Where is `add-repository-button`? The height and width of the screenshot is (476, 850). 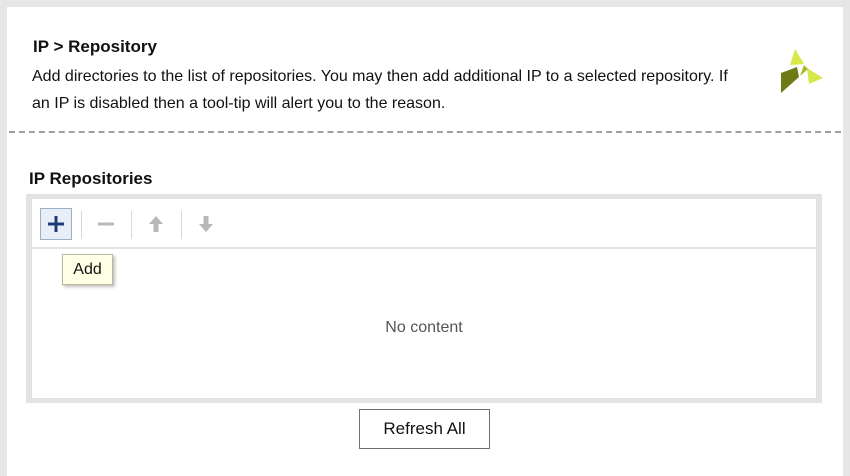 add-repository-button is located at coordinates (56, 224).